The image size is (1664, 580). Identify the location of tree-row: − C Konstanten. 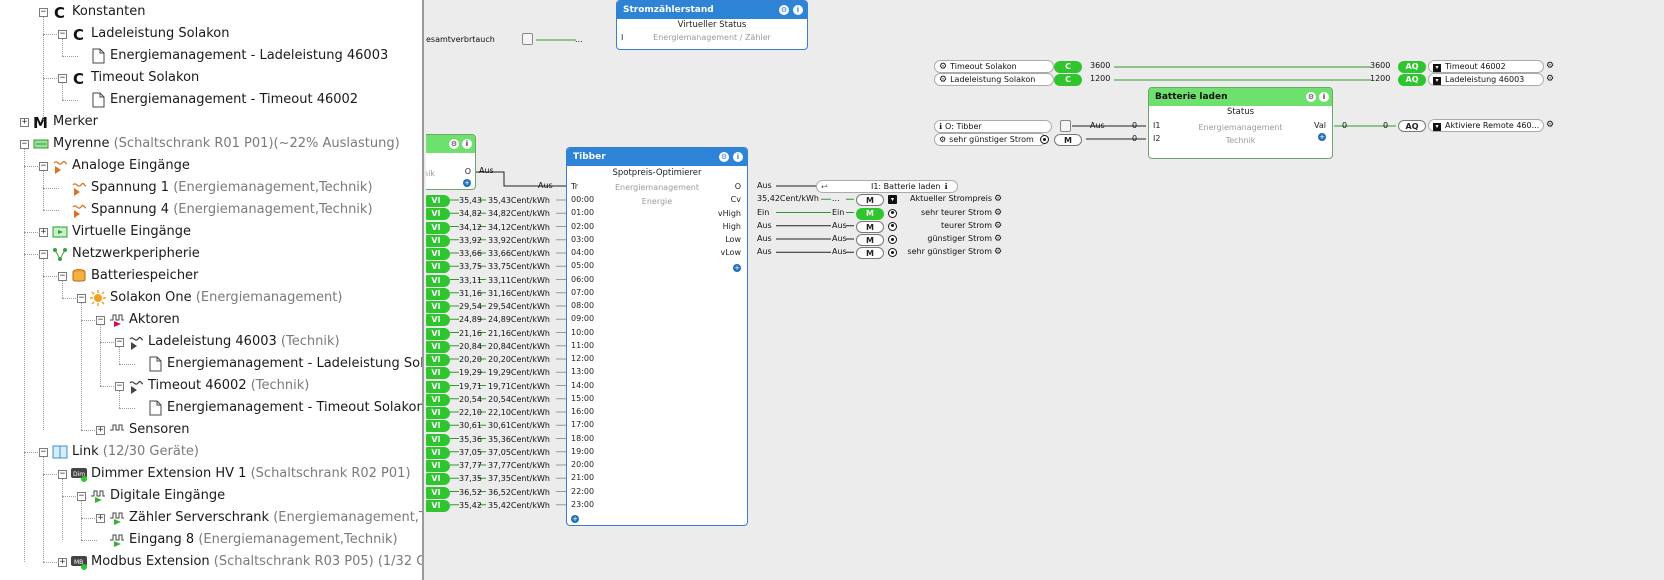
(92, 12).